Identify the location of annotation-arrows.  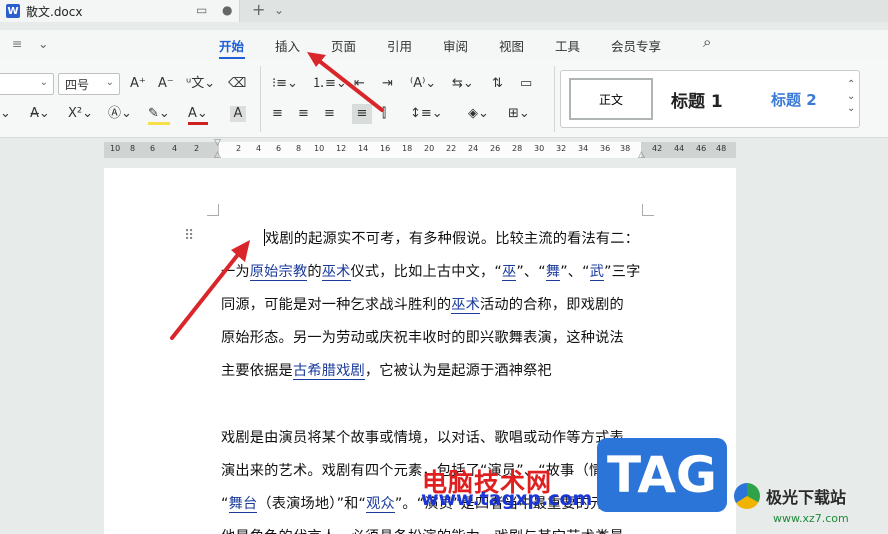
(277, 196).